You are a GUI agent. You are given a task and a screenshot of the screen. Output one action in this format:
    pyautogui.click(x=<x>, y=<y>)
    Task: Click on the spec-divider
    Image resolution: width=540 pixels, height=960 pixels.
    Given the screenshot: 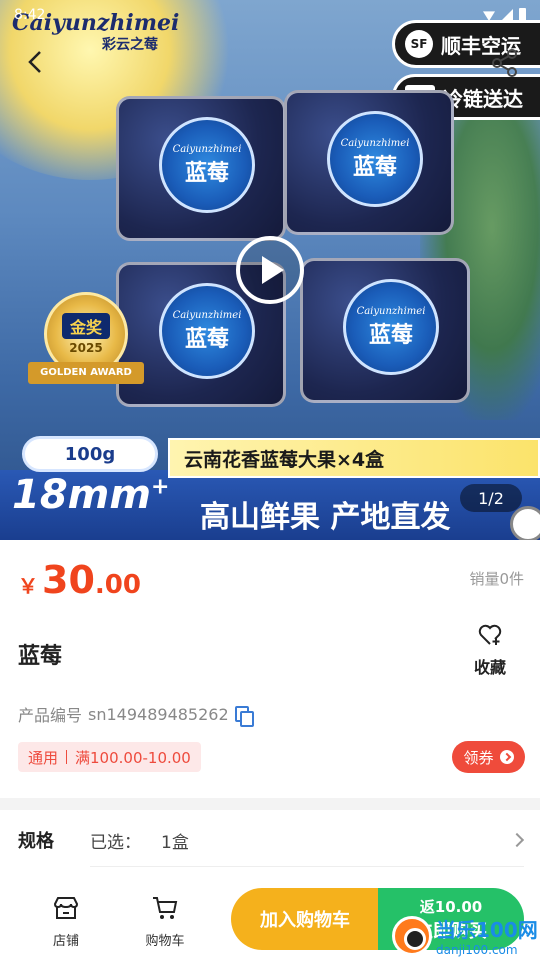 What is the action you would take?
    pyautogui.click(x=307, y=866)
    